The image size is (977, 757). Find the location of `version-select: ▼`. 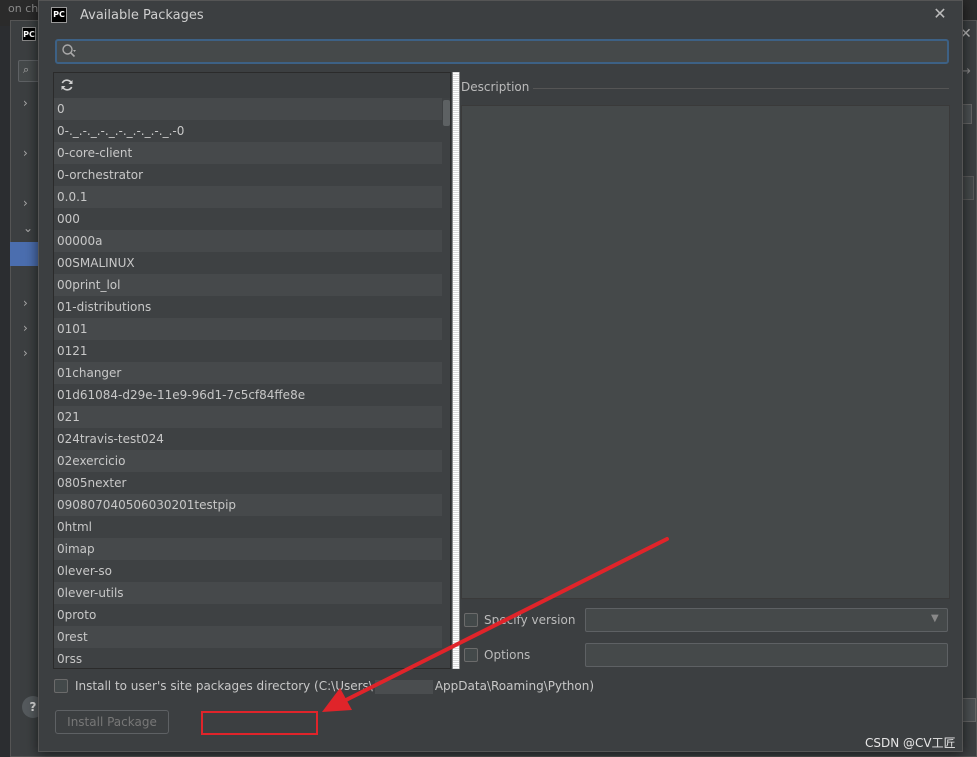

version-select: ▼ is located at coordinates (766, 620).